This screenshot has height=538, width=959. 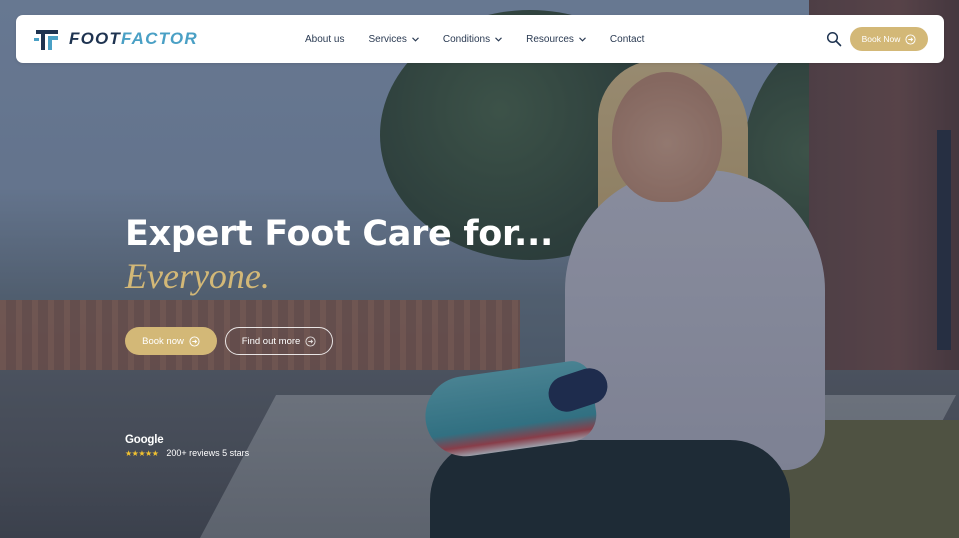 I want to click on book-now-hero-button: Book now, so click(x=171, y=341).